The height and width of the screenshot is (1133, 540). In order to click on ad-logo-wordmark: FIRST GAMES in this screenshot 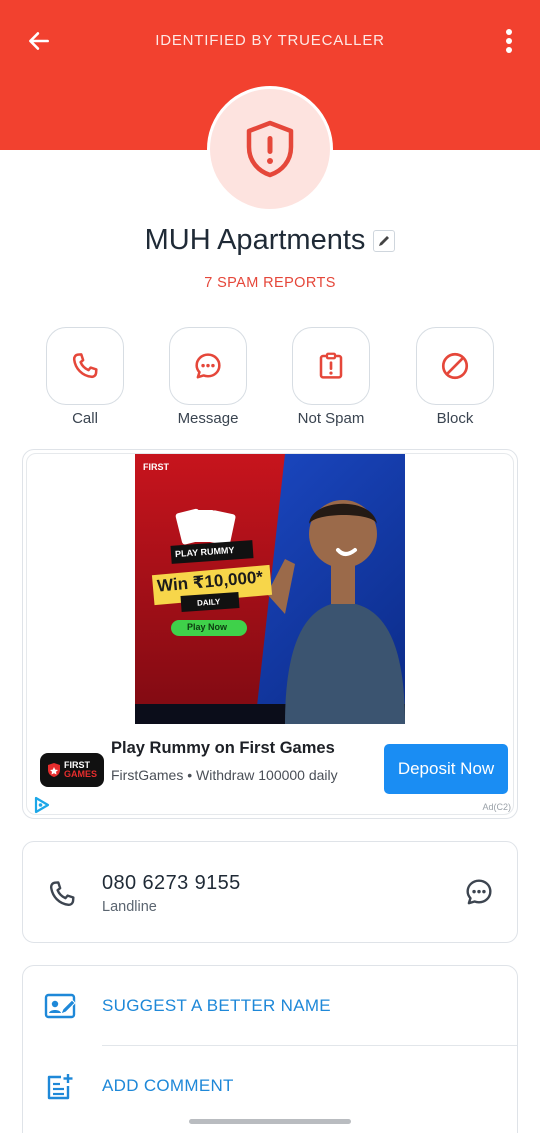, I will do `click(80, 770)`.